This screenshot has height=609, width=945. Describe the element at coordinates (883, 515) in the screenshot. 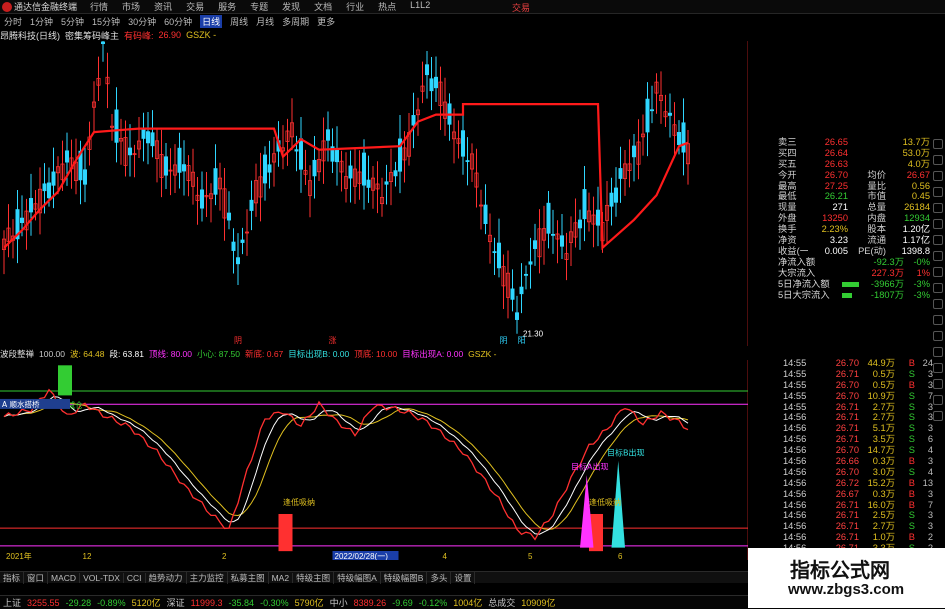

I see `tick-volume: 2.5万` at that location.